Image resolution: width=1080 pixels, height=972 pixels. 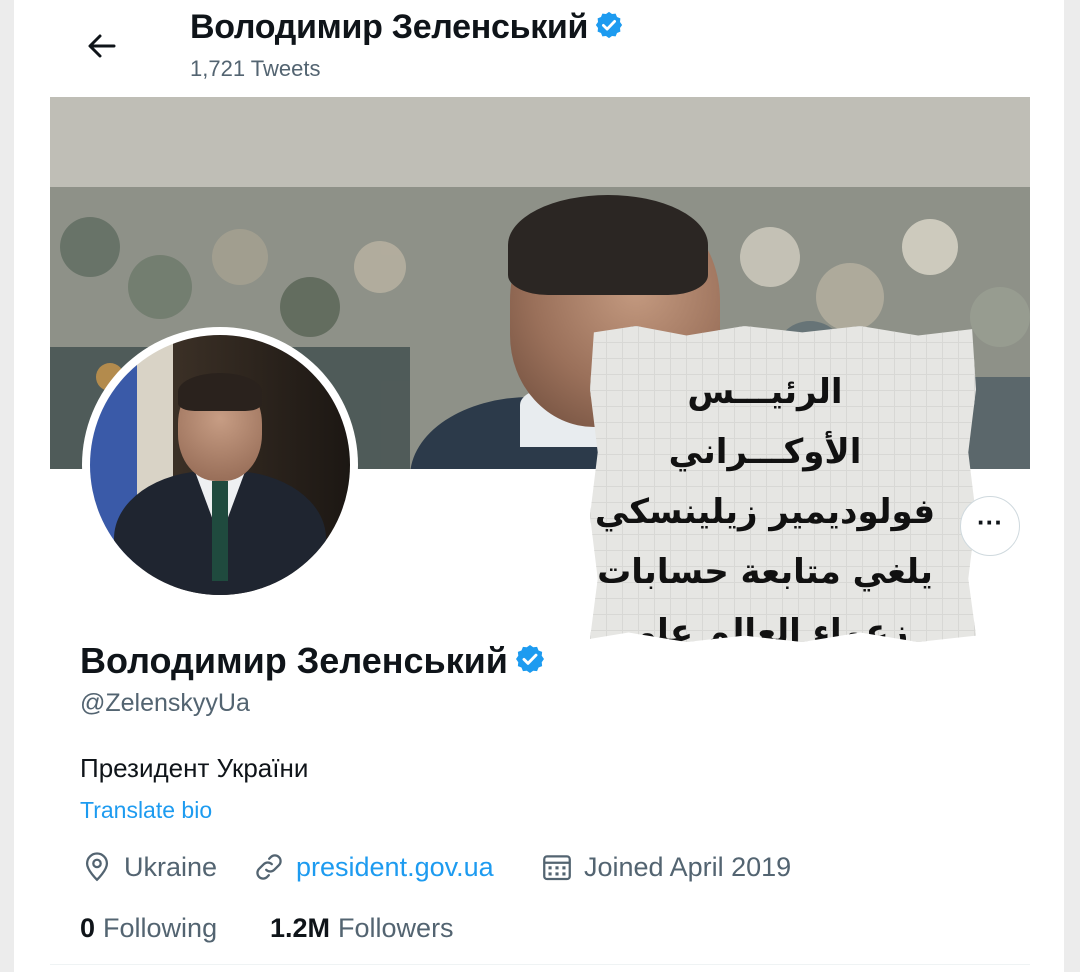 I want to click on avatar-tie, so click(x=220, y=531).